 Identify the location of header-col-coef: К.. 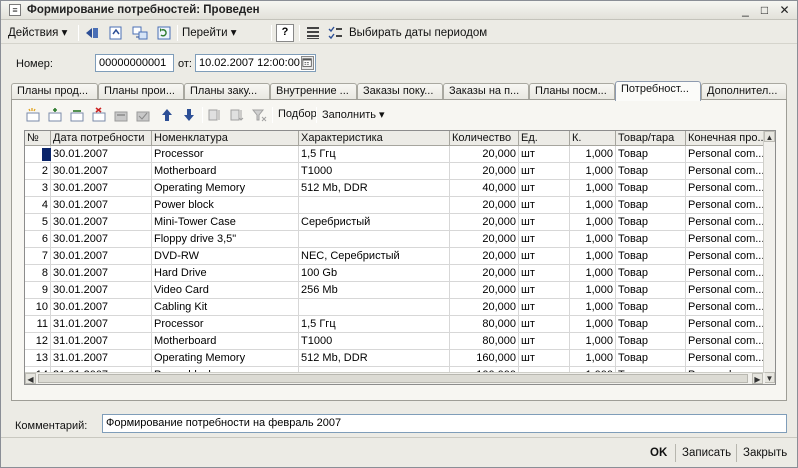
(593, 138).